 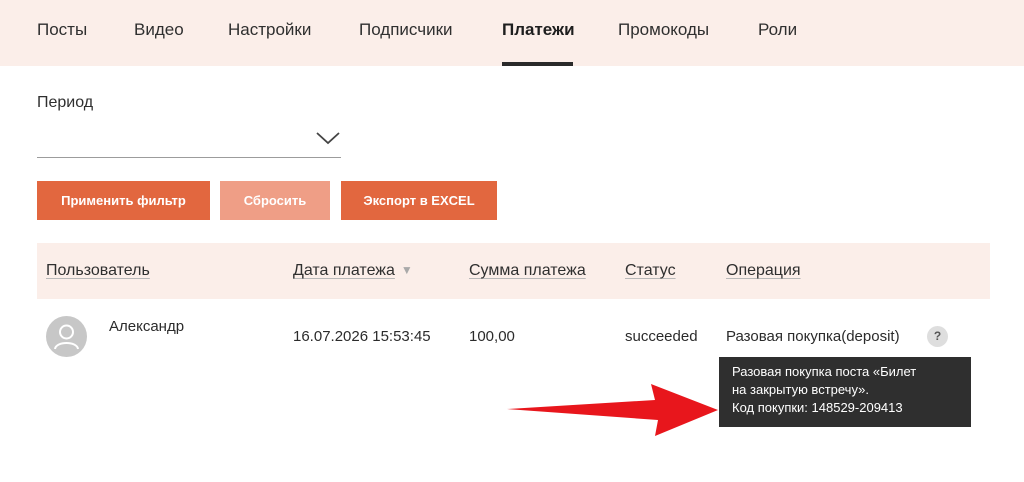 What do you see at coordinates (537, 64) in the screenshot?
I see `active-tab-indicator` at bounding box center [537, 64].